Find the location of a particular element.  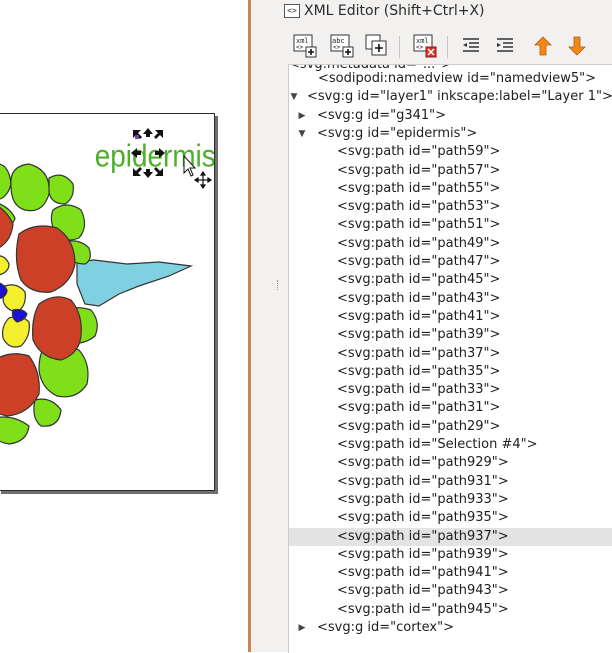

tree-row: <svg:path id="Selection #4"> is located at coordinates (450, 445).